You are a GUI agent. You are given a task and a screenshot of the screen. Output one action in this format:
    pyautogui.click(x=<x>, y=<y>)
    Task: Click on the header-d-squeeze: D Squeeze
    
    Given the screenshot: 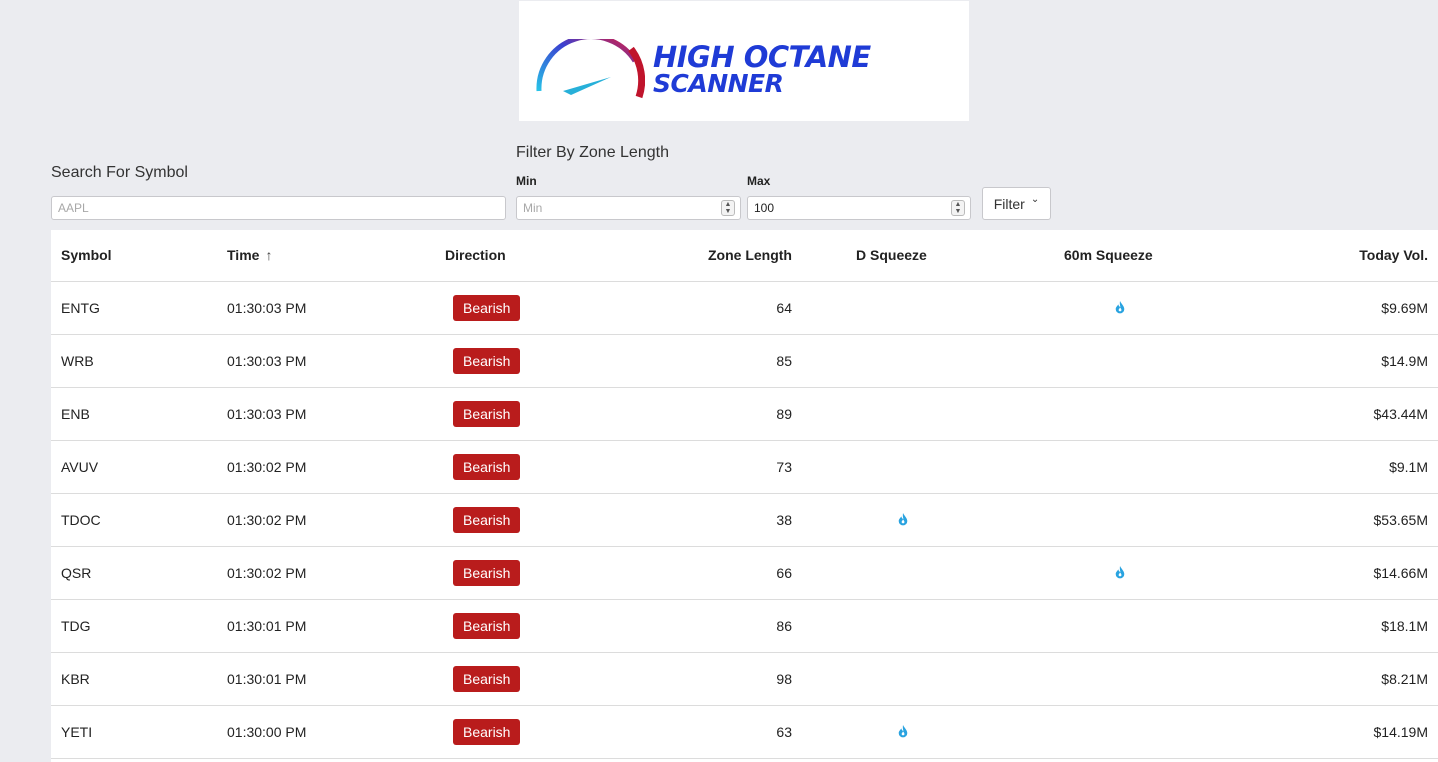 What is the action you would take?
    pyautogui.click(x=902, y=256)
    